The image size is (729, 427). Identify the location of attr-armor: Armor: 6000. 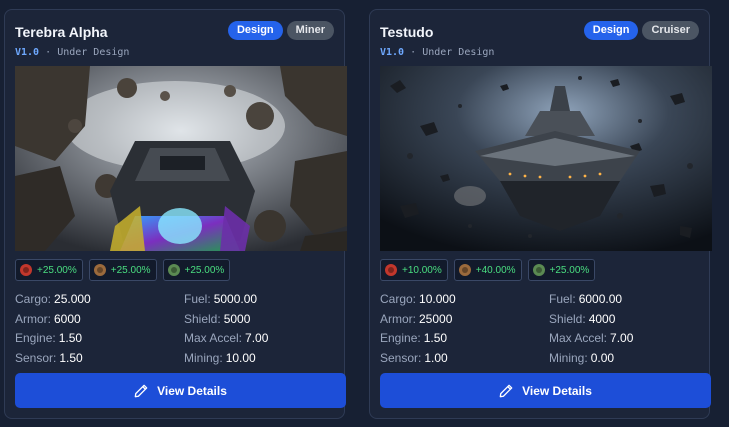
(48, 318).